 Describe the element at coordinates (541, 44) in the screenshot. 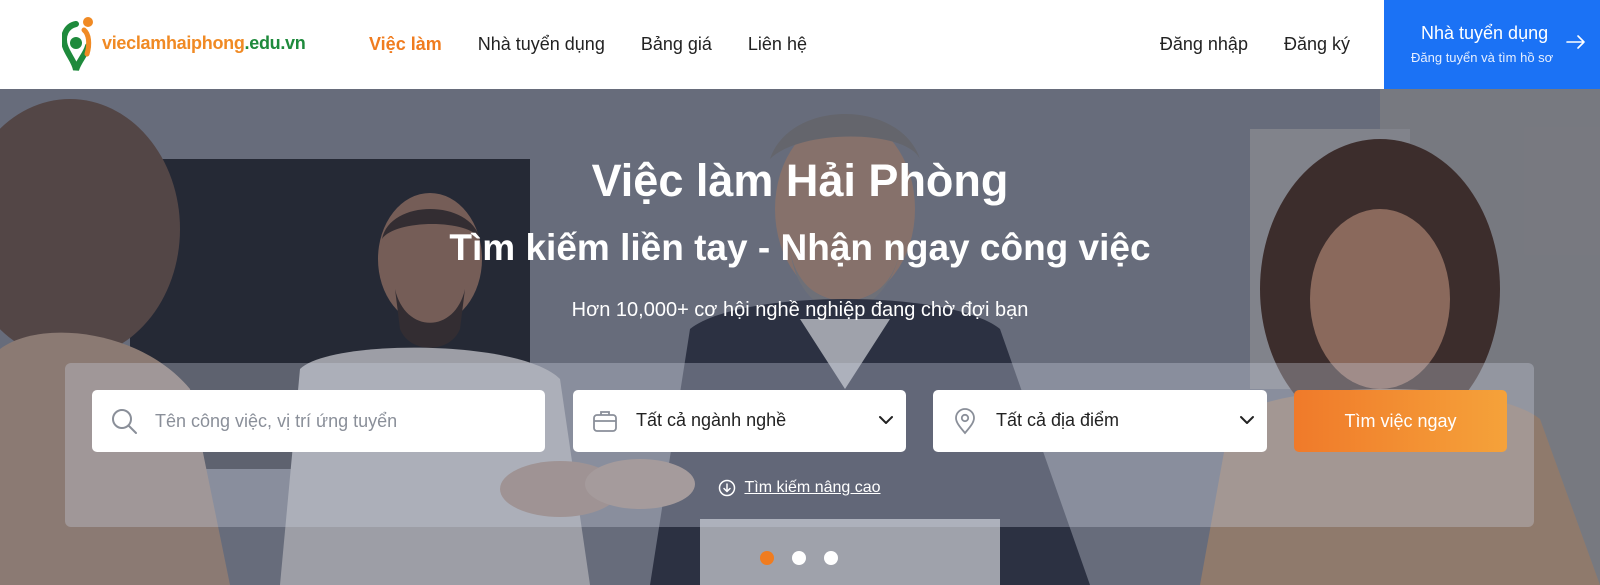

I see `nav-item-nha-tuyen-dung: Nhà tuyển dụng` at that location.